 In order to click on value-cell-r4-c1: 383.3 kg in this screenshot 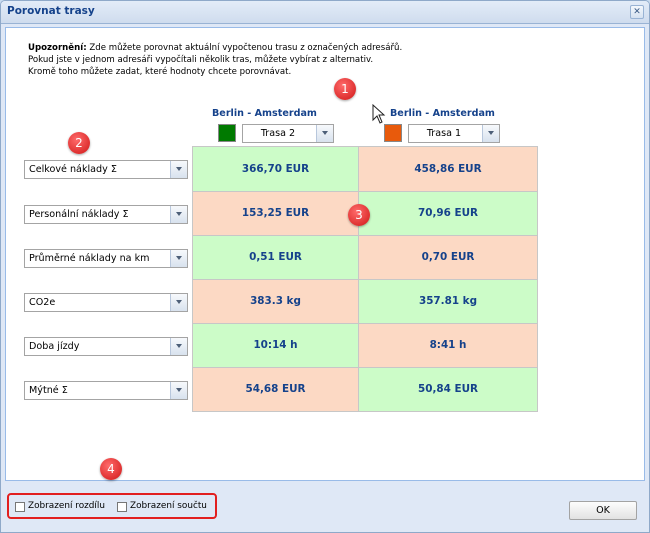, I will do `click(275, 301)`.